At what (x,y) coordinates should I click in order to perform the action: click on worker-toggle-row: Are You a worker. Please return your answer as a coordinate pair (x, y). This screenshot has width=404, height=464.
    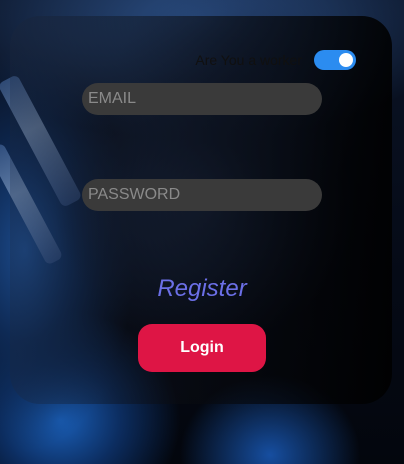
    Looking at the image, I should click on (275, 60).